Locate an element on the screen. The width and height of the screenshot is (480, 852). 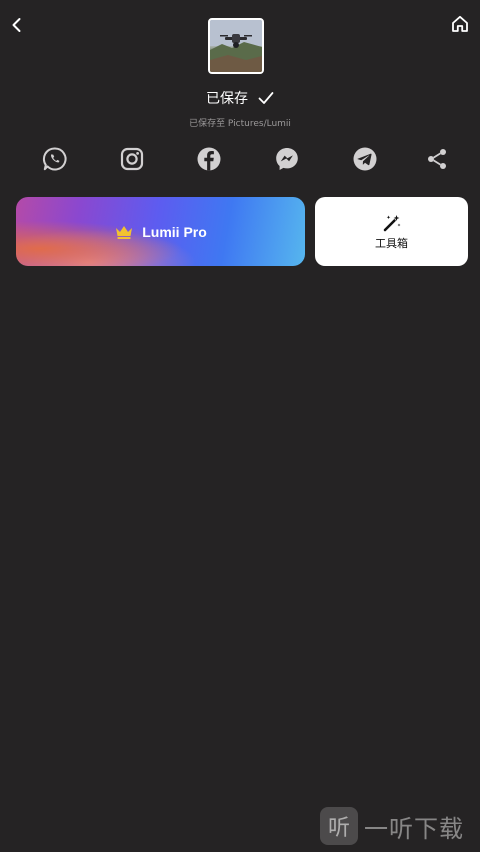
instagram-icon is located at coordinates (132, 159).